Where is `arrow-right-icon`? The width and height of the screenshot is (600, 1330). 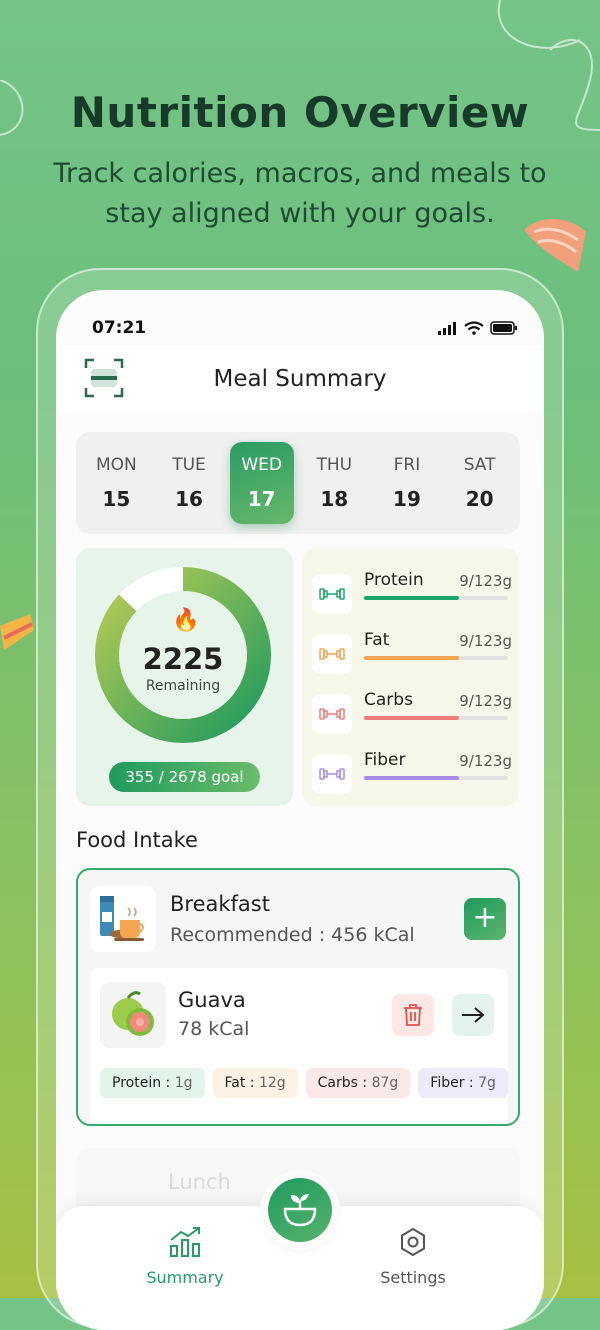
arrow-right-icon is located at coordinates (473, 1015).